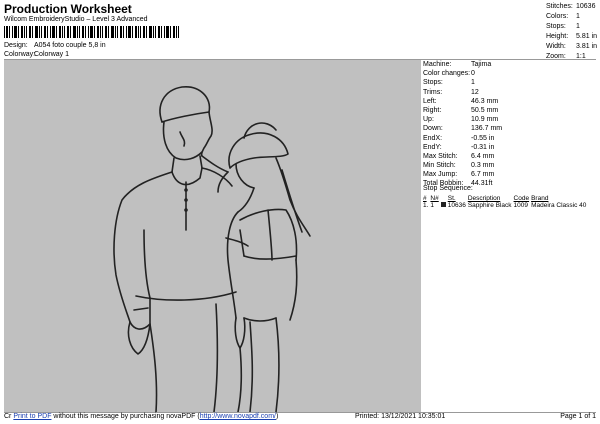 This screenshot has width=600, height=424. I want to click on detail-row: EndX: -0.55 in, so click(509, 138).